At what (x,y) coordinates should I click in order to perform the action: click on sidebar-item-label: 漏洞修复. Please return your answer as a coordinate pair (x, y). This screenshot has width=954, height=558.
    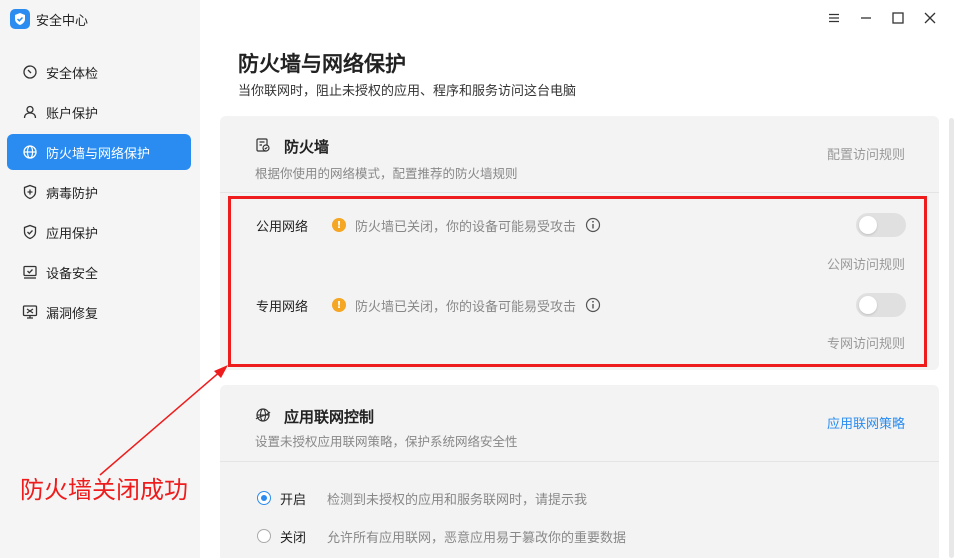
    Looking at the image, I should click on (72, 314).